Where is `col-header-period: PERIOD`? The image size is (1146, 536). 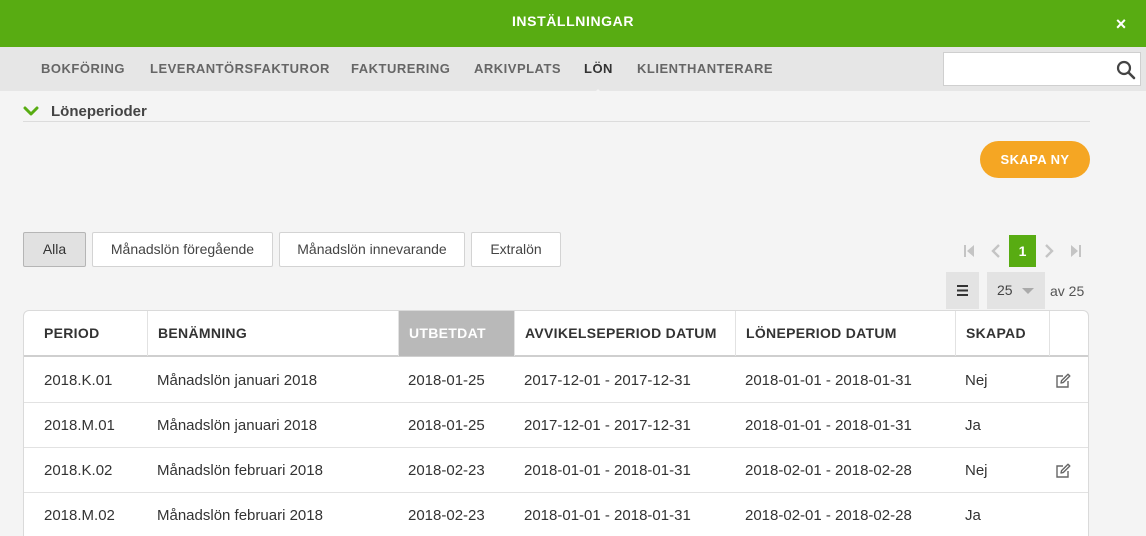
col-header-period: PERIOD is located at coordinates (86, 333).